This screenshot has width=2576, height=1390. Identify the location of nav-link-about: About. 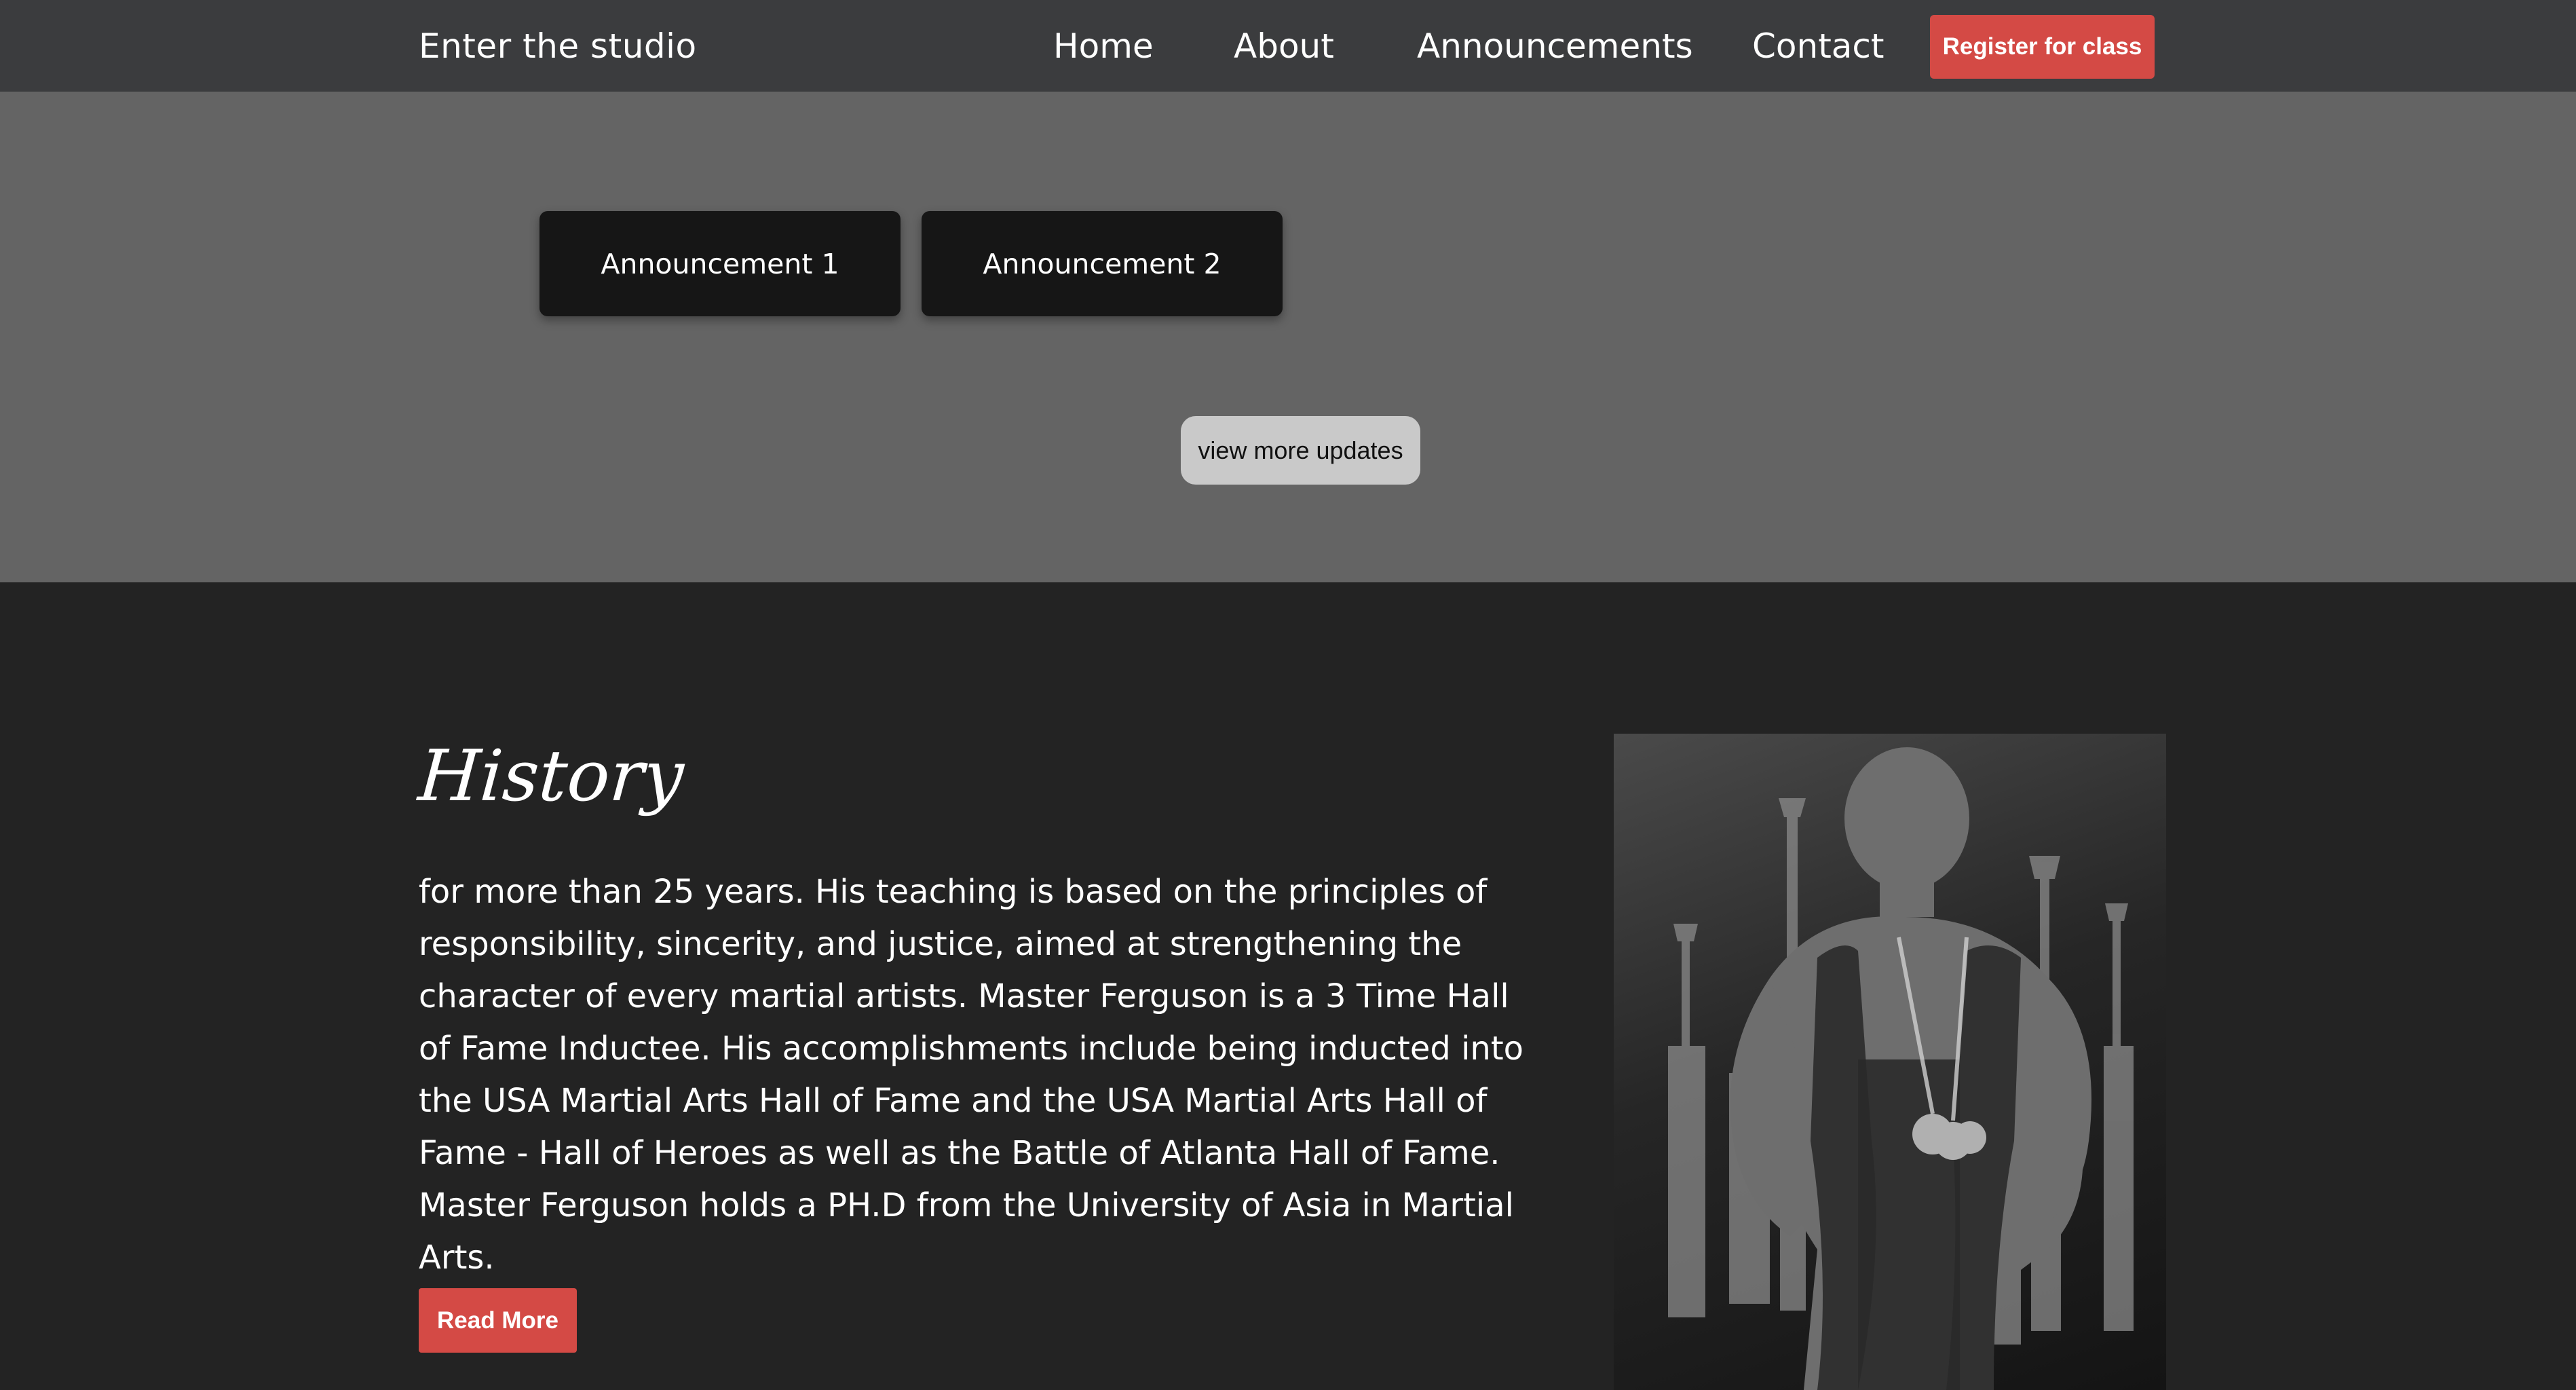
(1284, 46).